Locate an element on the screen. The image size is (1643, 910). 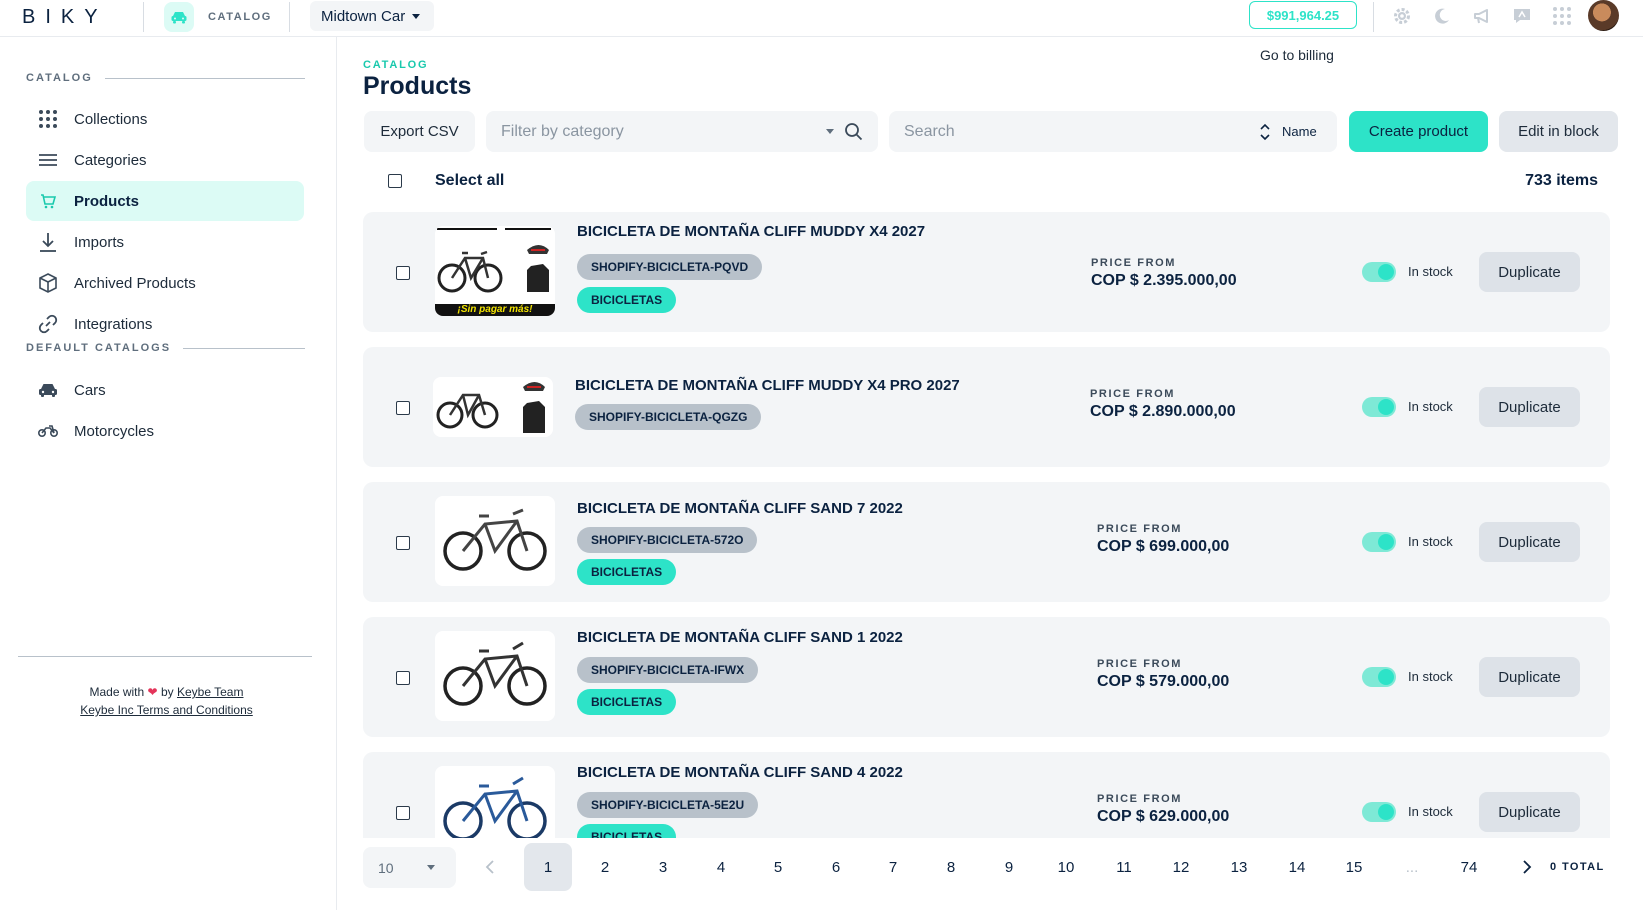
page-5-button: 5 is located at coordinates (778, 867).